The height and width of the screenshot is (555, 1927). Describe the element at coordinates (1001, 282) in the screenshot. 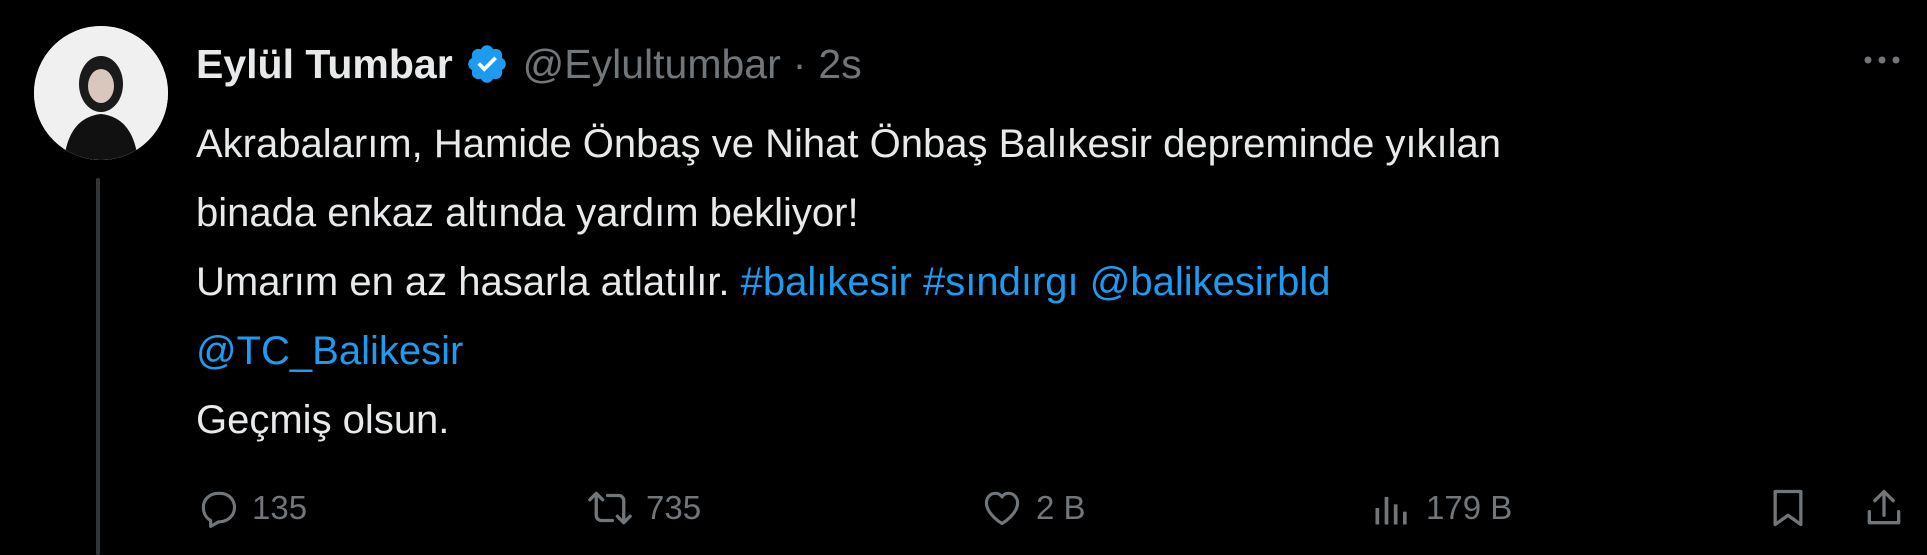

I see `hashtag-sindirgi: #sındırgı` at that location.